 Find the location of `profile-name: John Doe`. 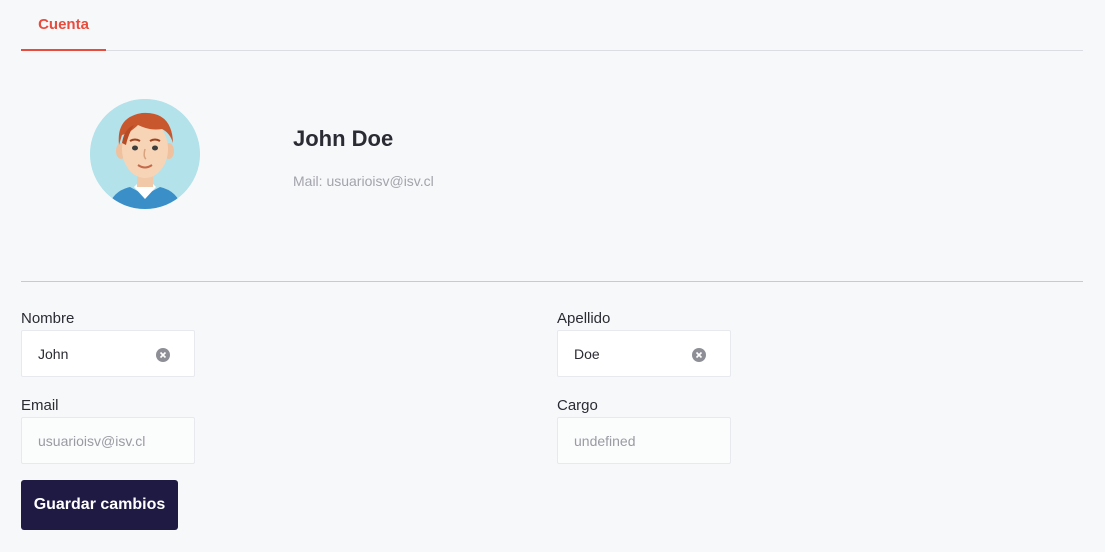

profile-name: John Doe is located at coordinates (343, 138).